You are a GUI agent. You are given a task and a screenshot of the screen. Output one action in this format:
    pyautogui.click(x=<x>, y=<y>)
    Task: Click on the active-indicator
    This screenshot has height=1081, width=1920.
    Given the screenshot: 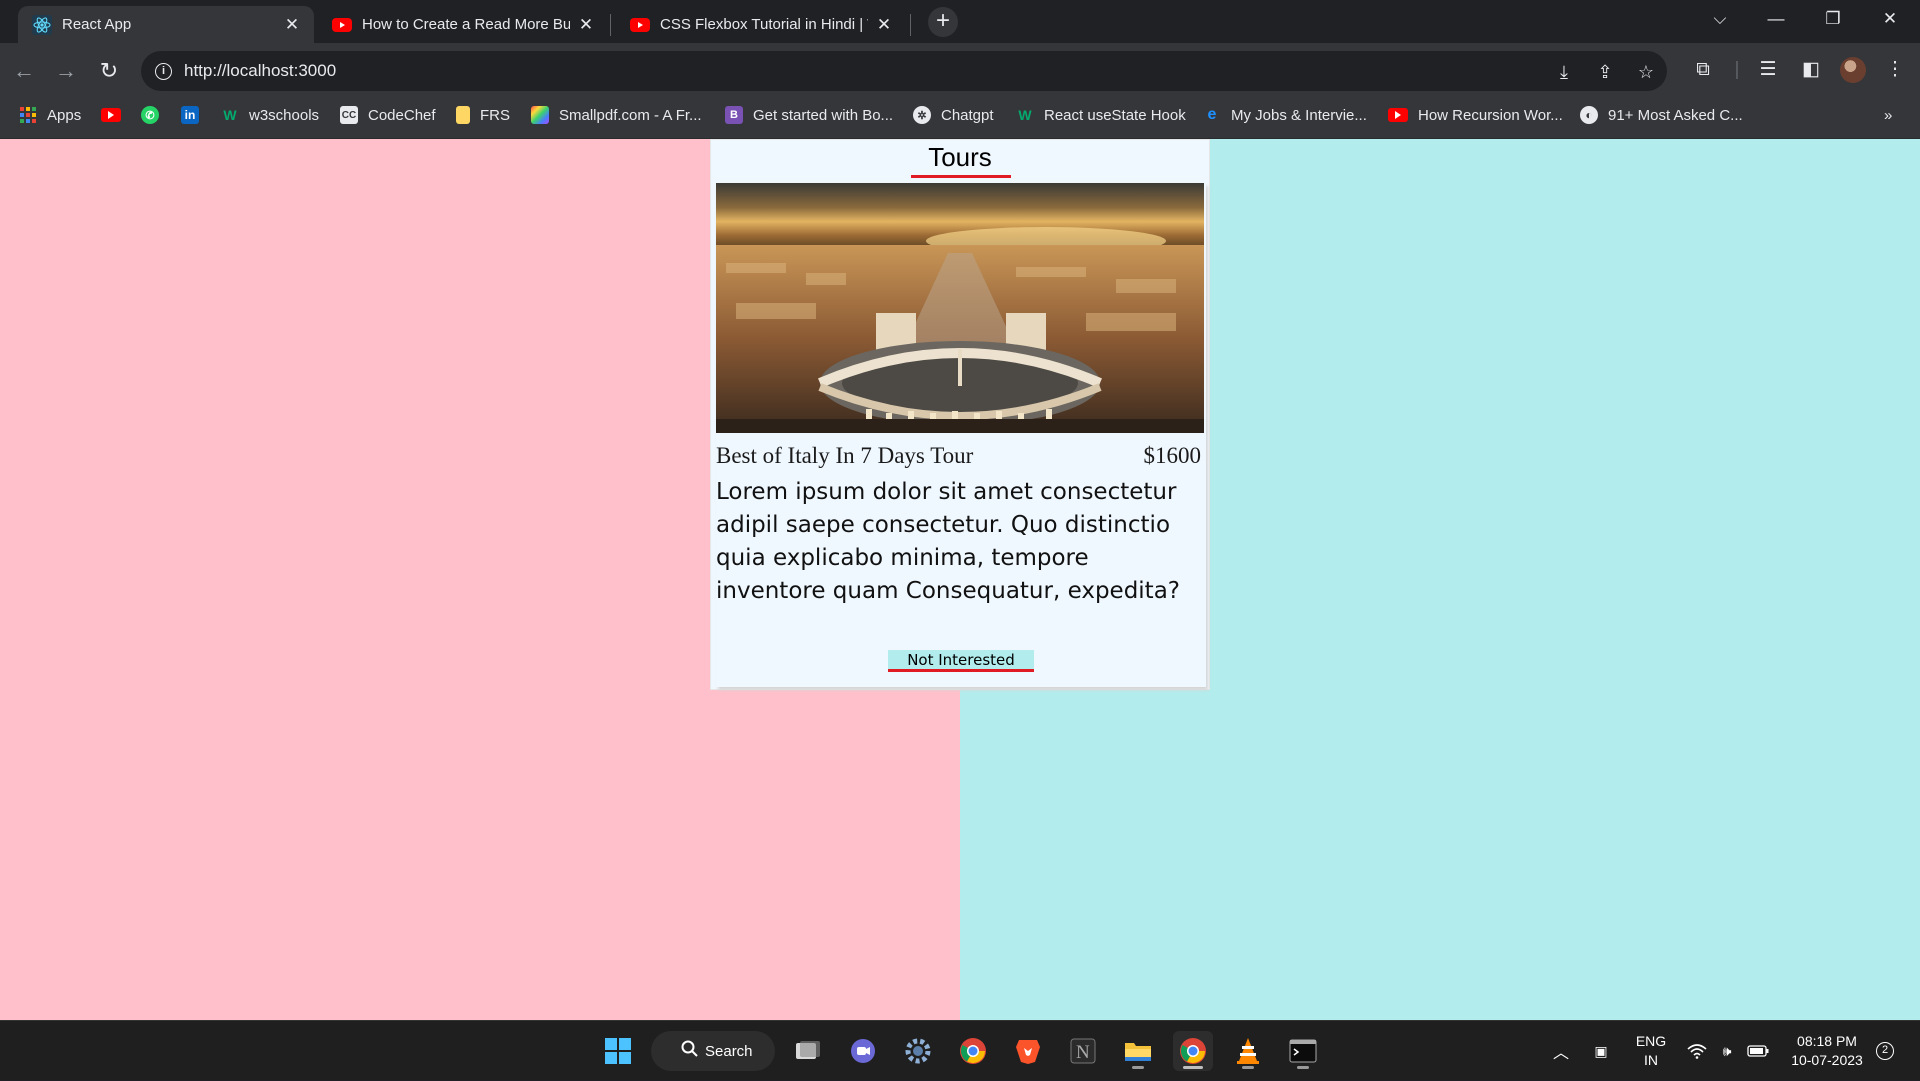 What is the action you would take?
    pyautogui.click(x=1193, y=1067)
    